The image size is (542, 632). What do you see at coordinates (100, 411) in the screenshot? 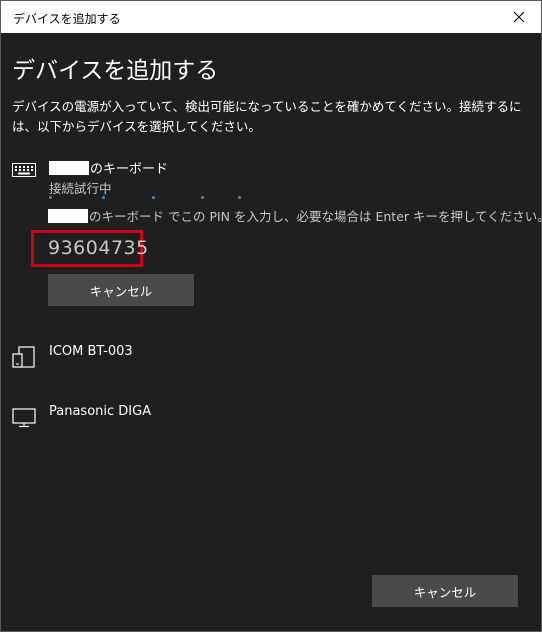
I see `device-name: Panasonic DIGA` at bounding box center [100, 411].